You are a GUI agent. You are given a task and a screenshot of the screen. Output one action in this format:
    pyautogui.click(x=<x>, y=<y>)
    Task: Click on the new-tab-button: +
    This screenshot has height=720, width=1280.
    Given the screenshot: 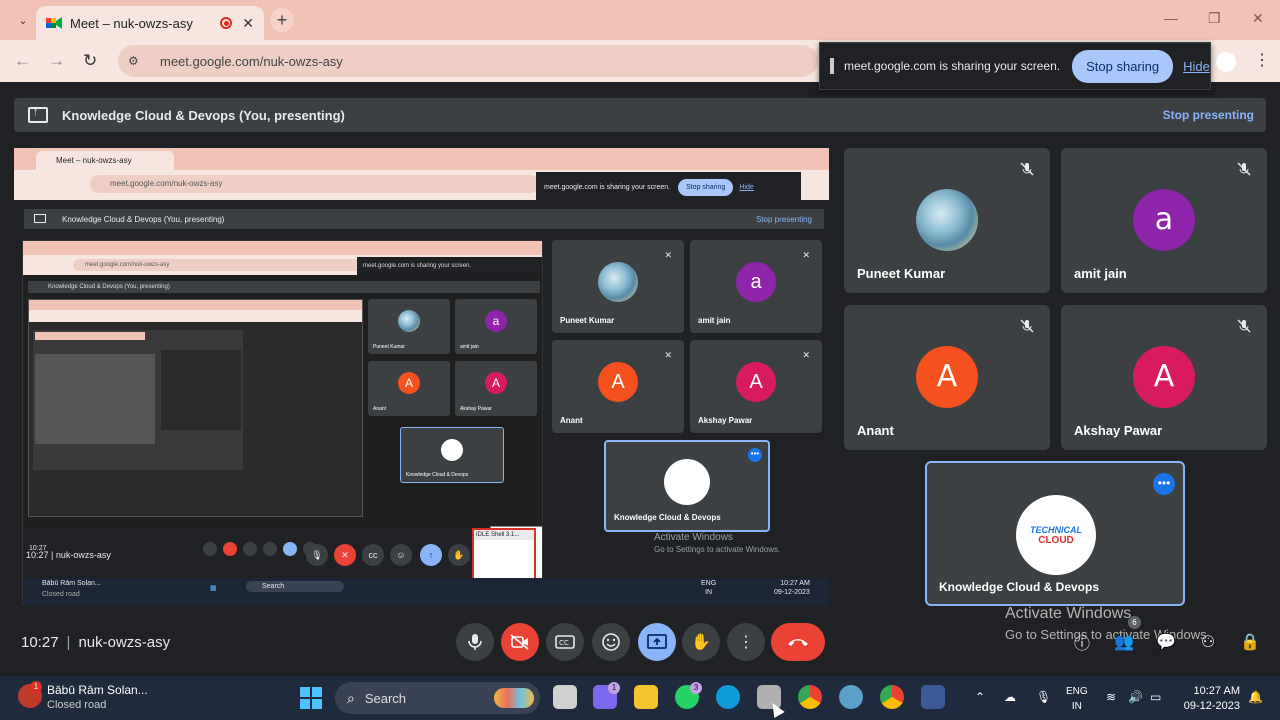 What is the action you would take?
    pyautogui.click(x=282, y=20)
    